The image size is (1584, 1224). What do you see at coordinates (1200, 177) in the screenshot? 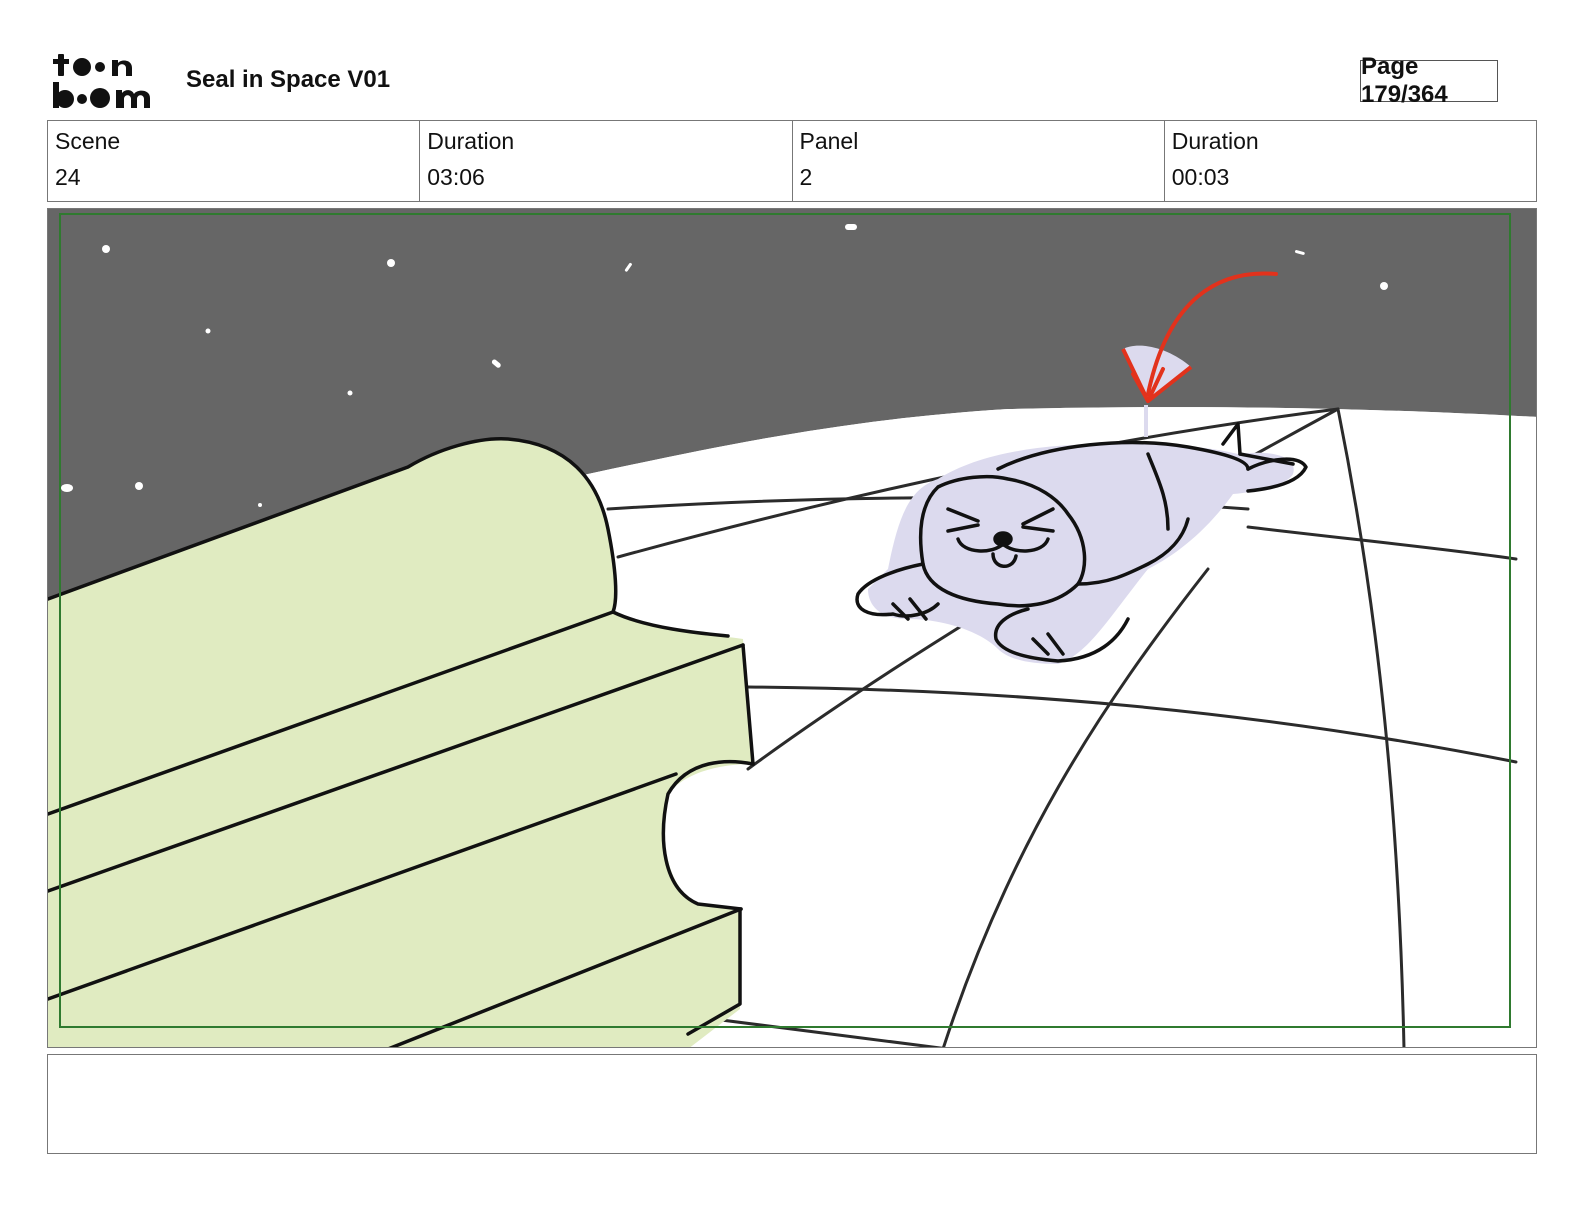
I see `panel-duration-value: 00:03` at bounding box center [1200, 177].